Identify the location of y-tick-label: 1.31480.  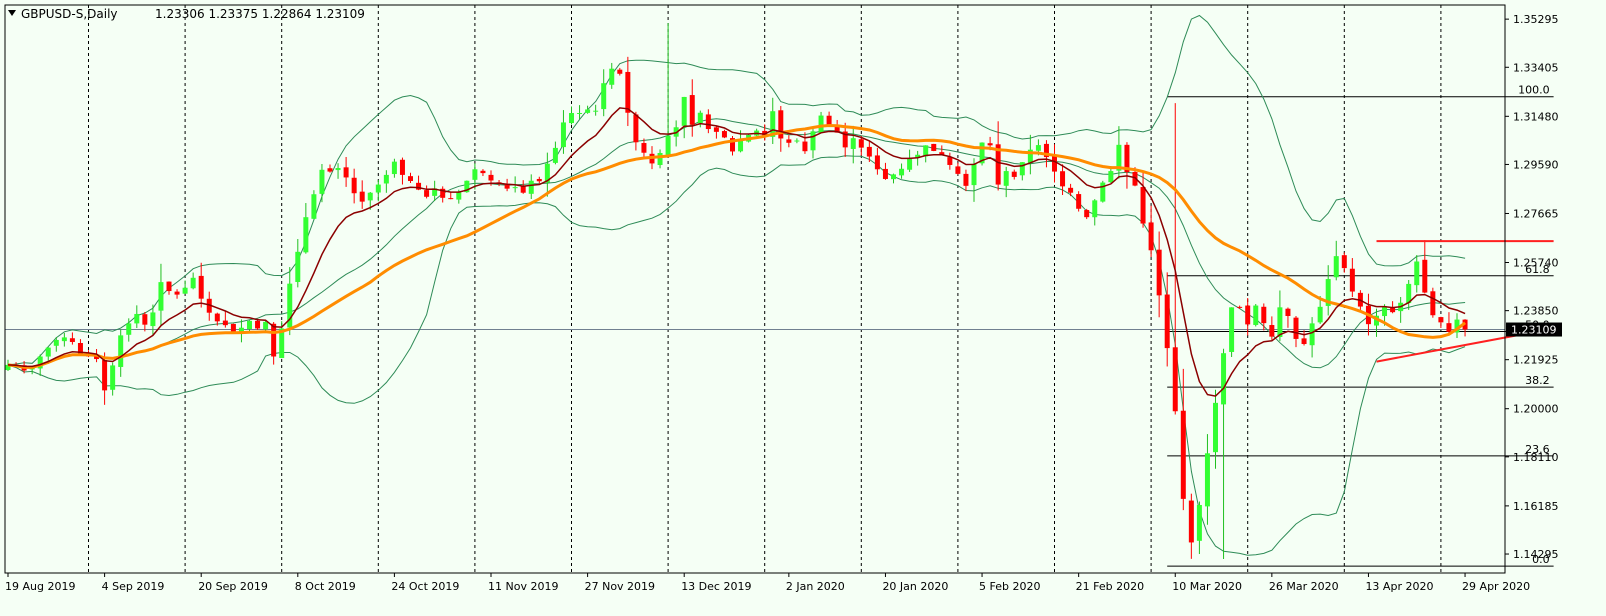
(1536, 116).